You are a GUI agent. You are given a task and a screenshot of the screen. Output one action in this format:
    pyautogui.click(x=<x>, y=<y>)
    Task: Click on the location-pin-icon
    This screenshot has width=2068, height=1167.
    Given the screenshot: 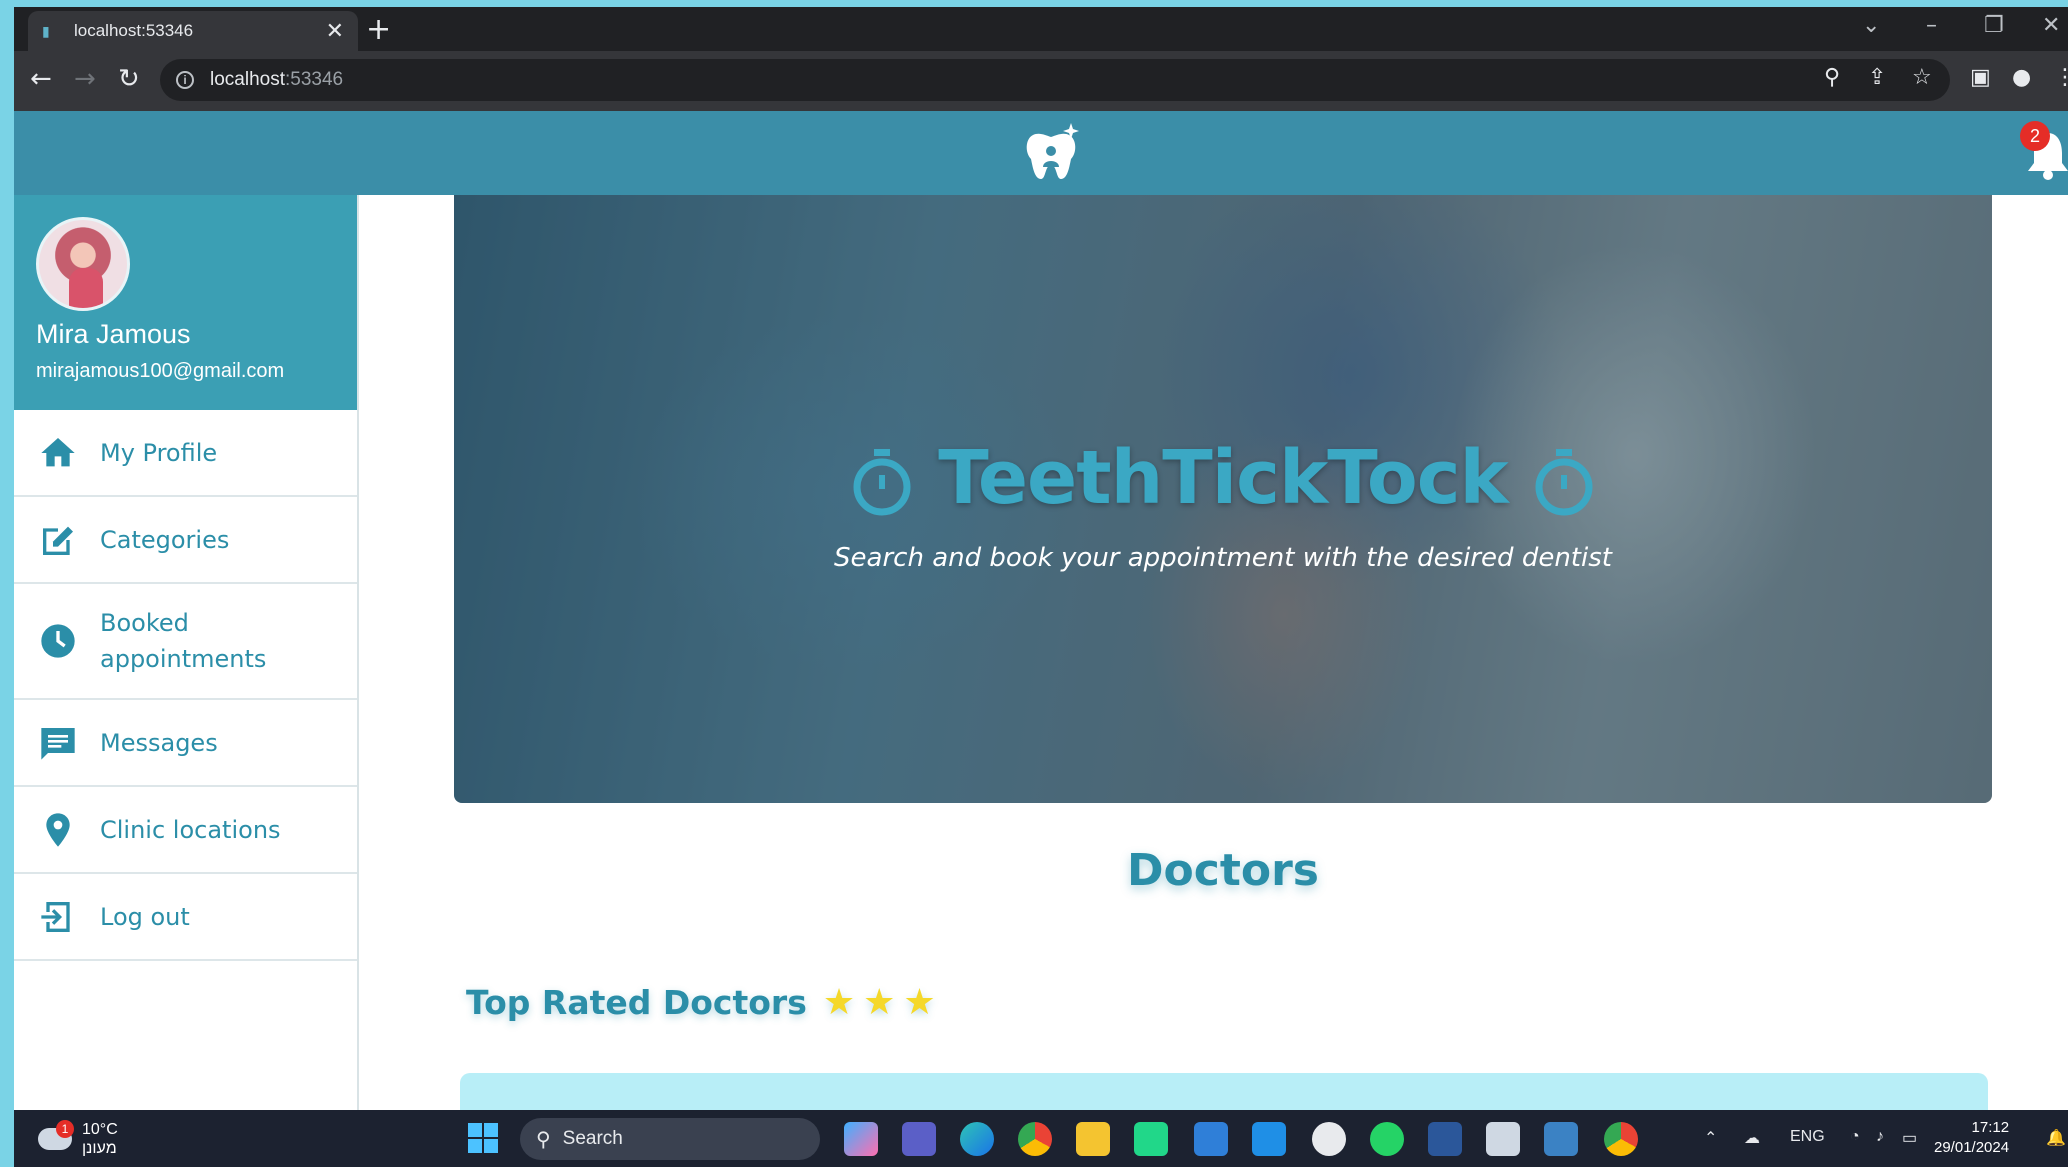 What is the action you would take?
    pyautogui.click(x=58, y=830)
    